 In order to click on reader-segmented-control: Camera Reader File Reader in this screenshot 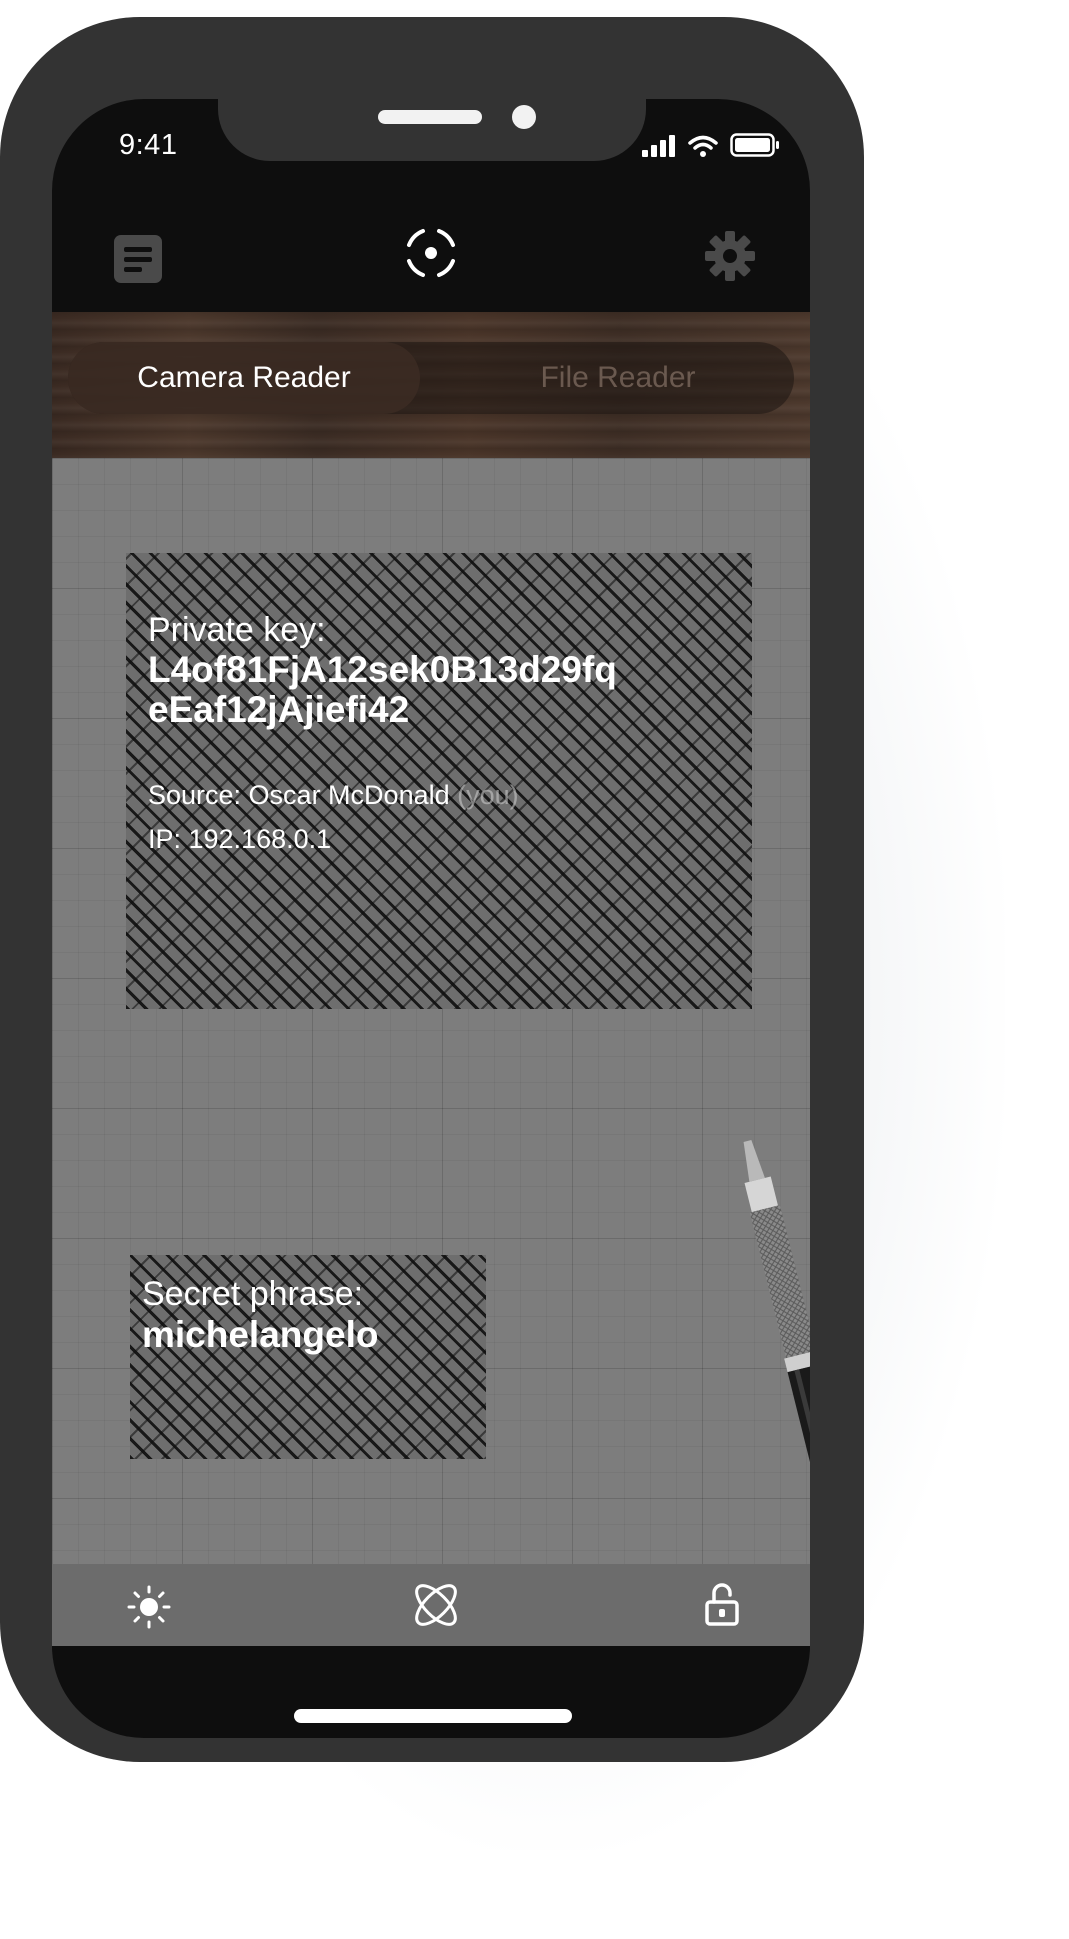, I will do `click(431, 378)`.